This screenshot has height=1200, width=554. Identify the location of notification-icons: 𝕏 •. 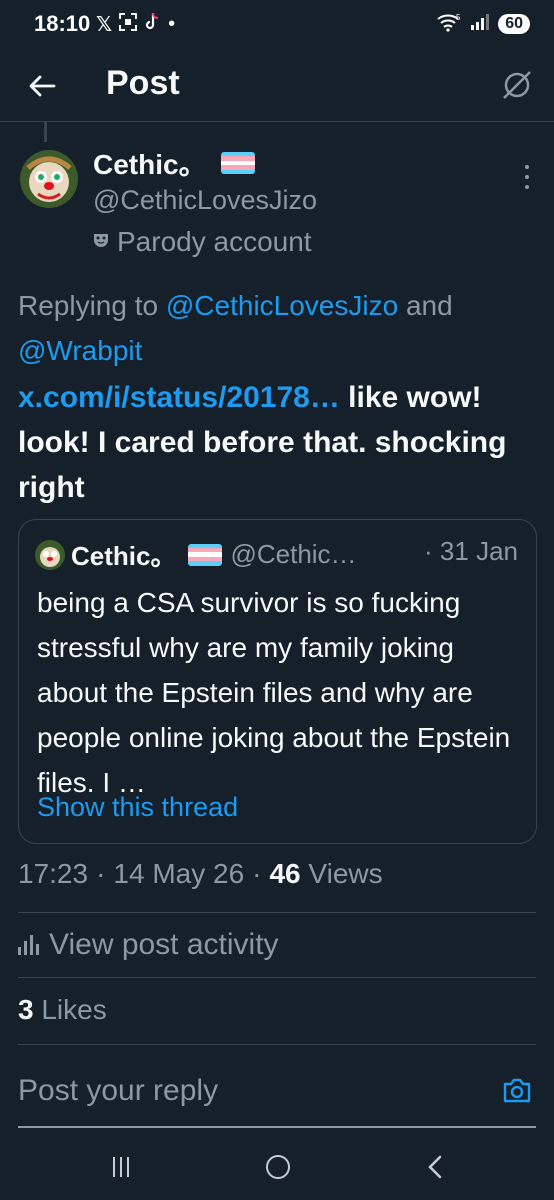
(135, 24).